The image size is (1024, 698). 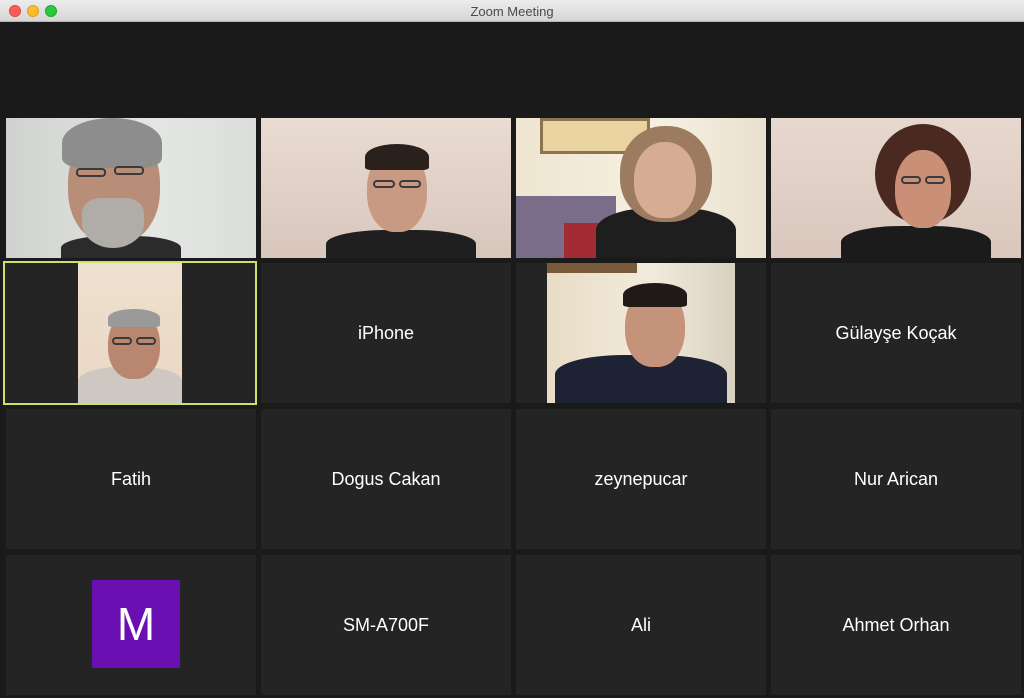 I want to click on window-titlebar: Zoom Meeting, so click(x=512, y=11).